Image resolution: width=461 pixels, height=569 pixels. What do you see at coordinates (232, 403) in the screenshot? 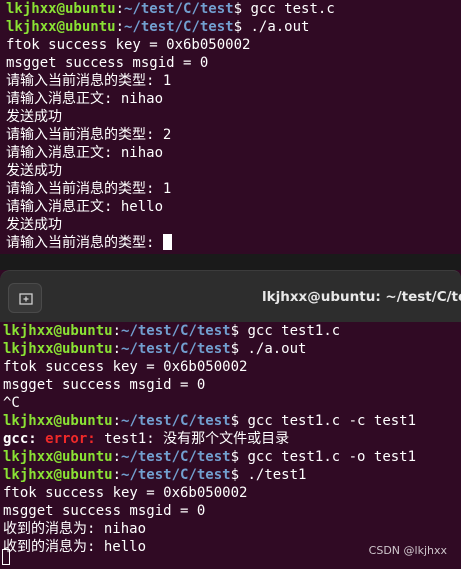
I see `terminal-line: ^C` at bounding box center [232, 403].